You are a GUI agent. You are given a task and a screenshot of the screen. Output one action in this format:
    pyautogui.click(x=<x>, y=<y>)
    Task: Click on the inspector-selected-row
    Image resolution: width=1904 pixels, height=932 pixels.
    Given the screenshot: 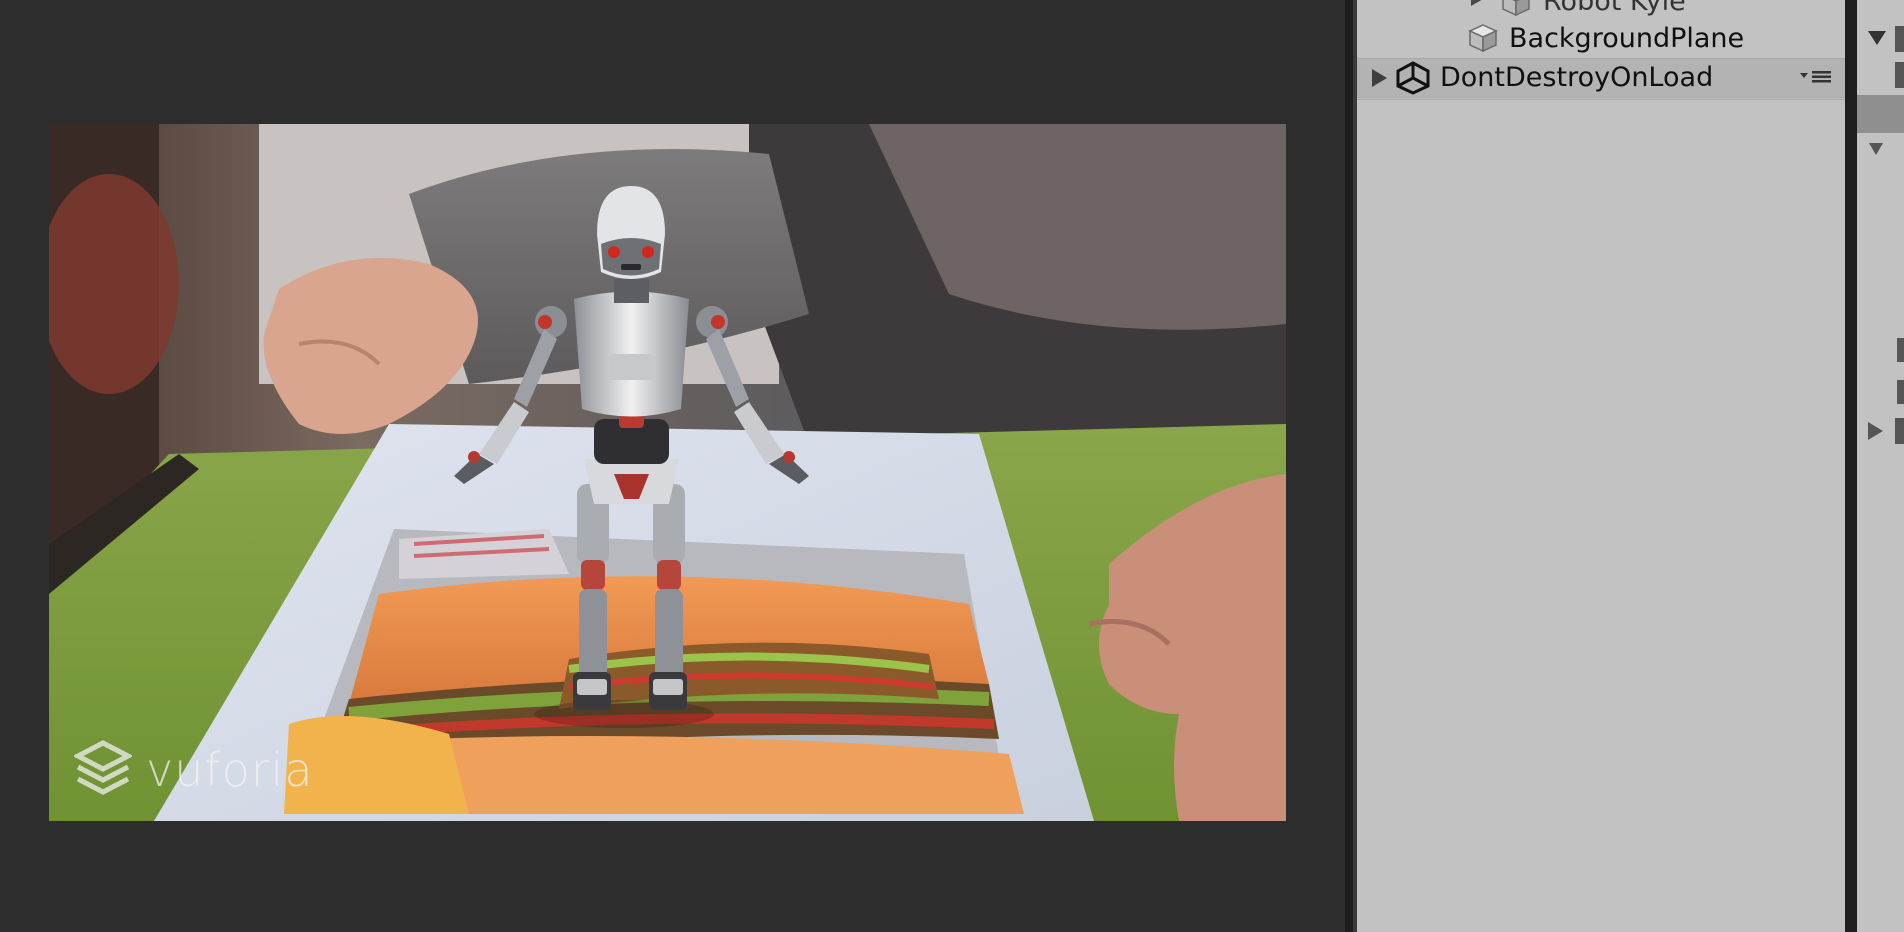 What is the action you would take?
    pyautogui.click(x=1880, y=114)
    